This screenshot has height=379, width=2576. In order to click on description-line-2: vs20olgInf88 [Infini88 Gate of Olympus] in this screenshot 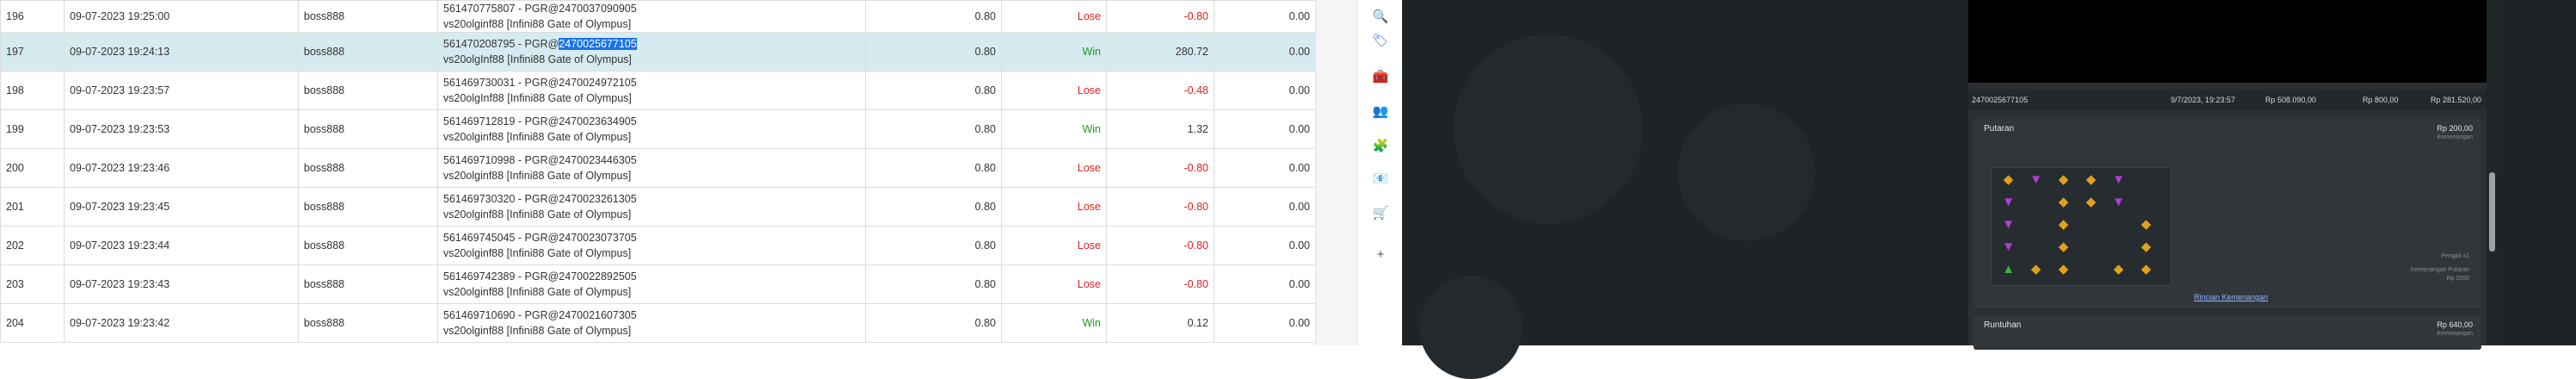, I will do `click(537, 98)`.